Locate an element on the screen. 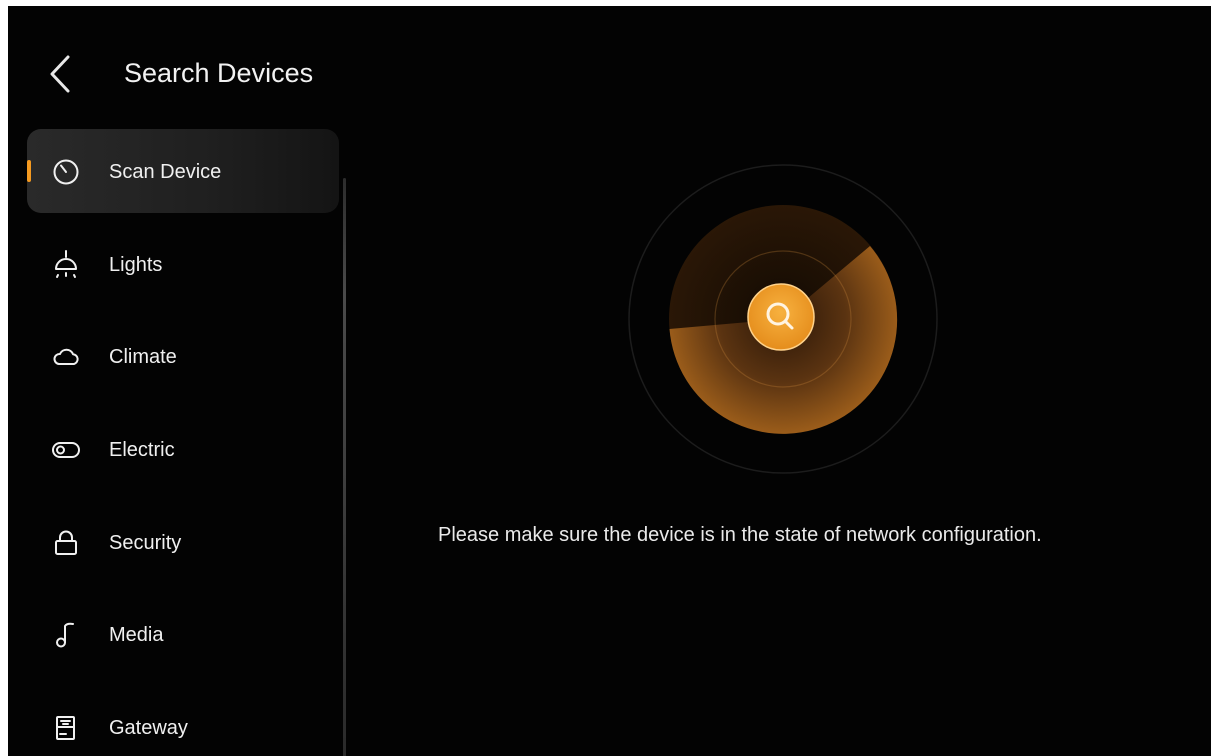  sidebar-item-gateway: Gateway is located at coordinates (183, 720).